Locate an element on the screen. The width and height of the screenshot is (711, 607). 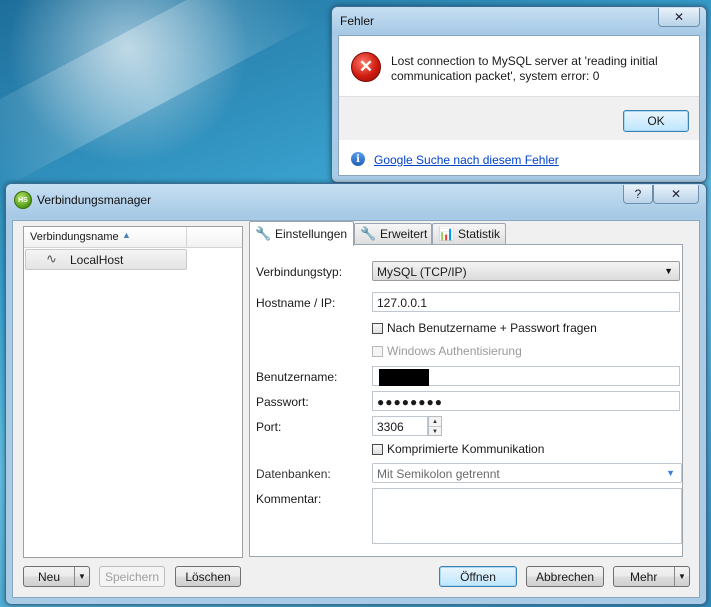
open-button: Öffnen is located at coordinates (478, 576).